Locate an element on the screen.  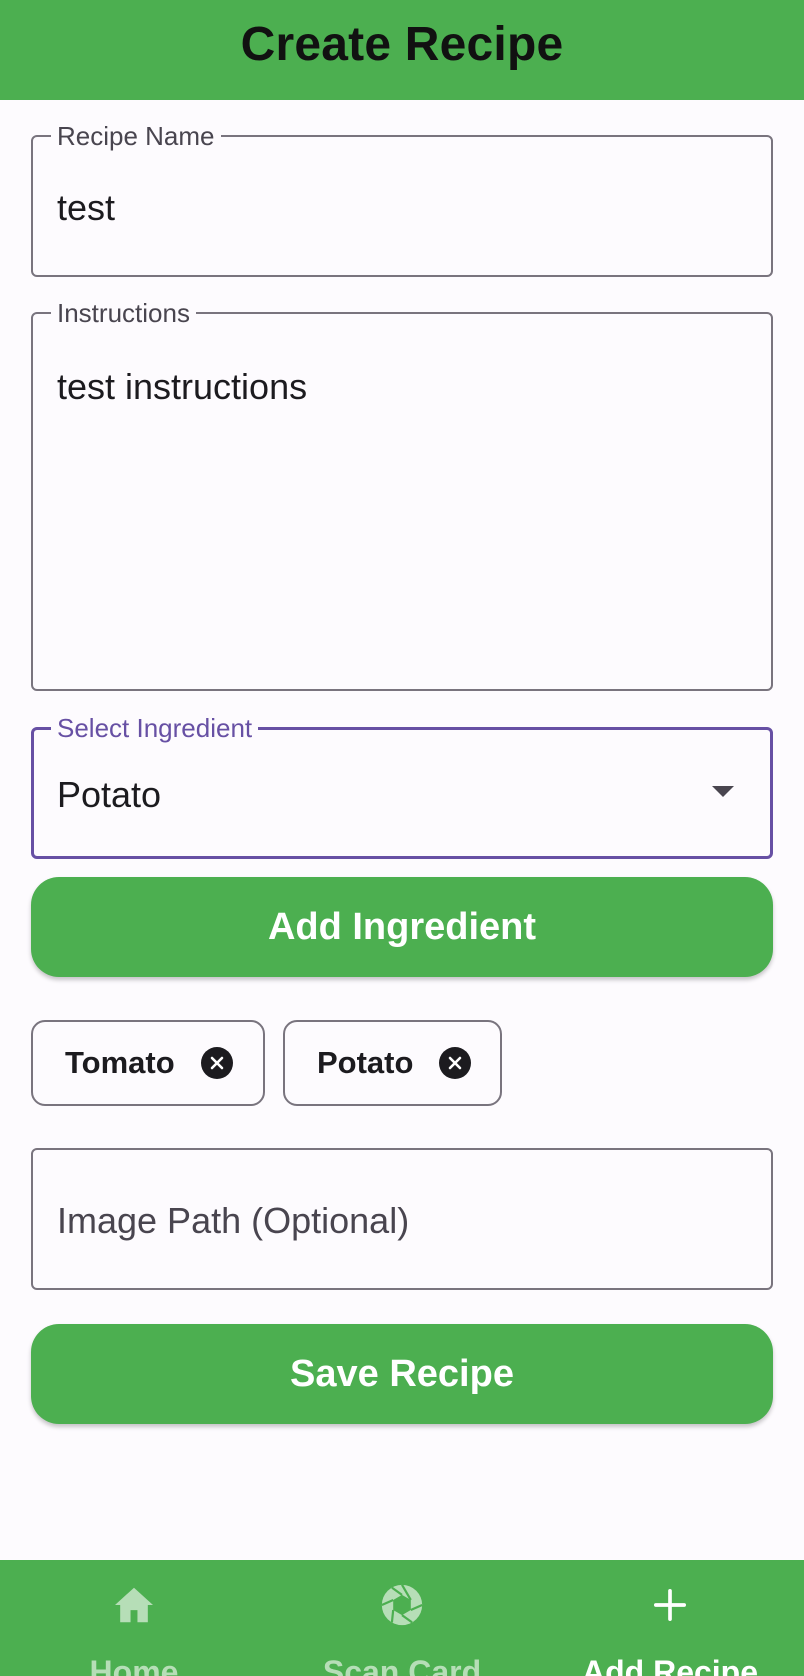
camera-shutter-icon is located at coordinates (402, 1605).